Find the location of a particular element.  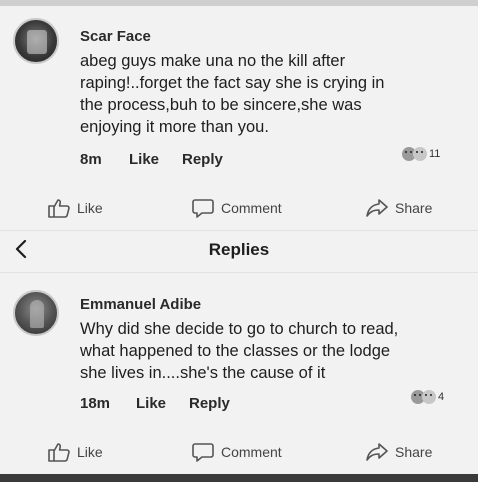

top-border is located at coordinates (239, 3).